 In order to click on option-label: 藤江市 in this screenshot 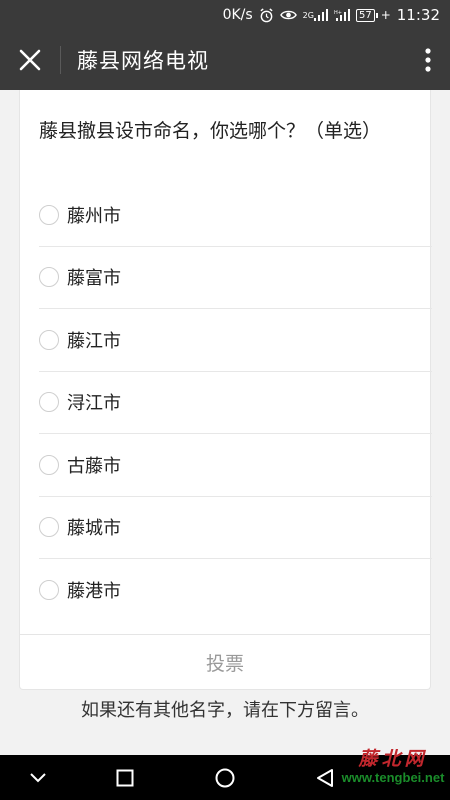, I will do `click(94, 341)`.